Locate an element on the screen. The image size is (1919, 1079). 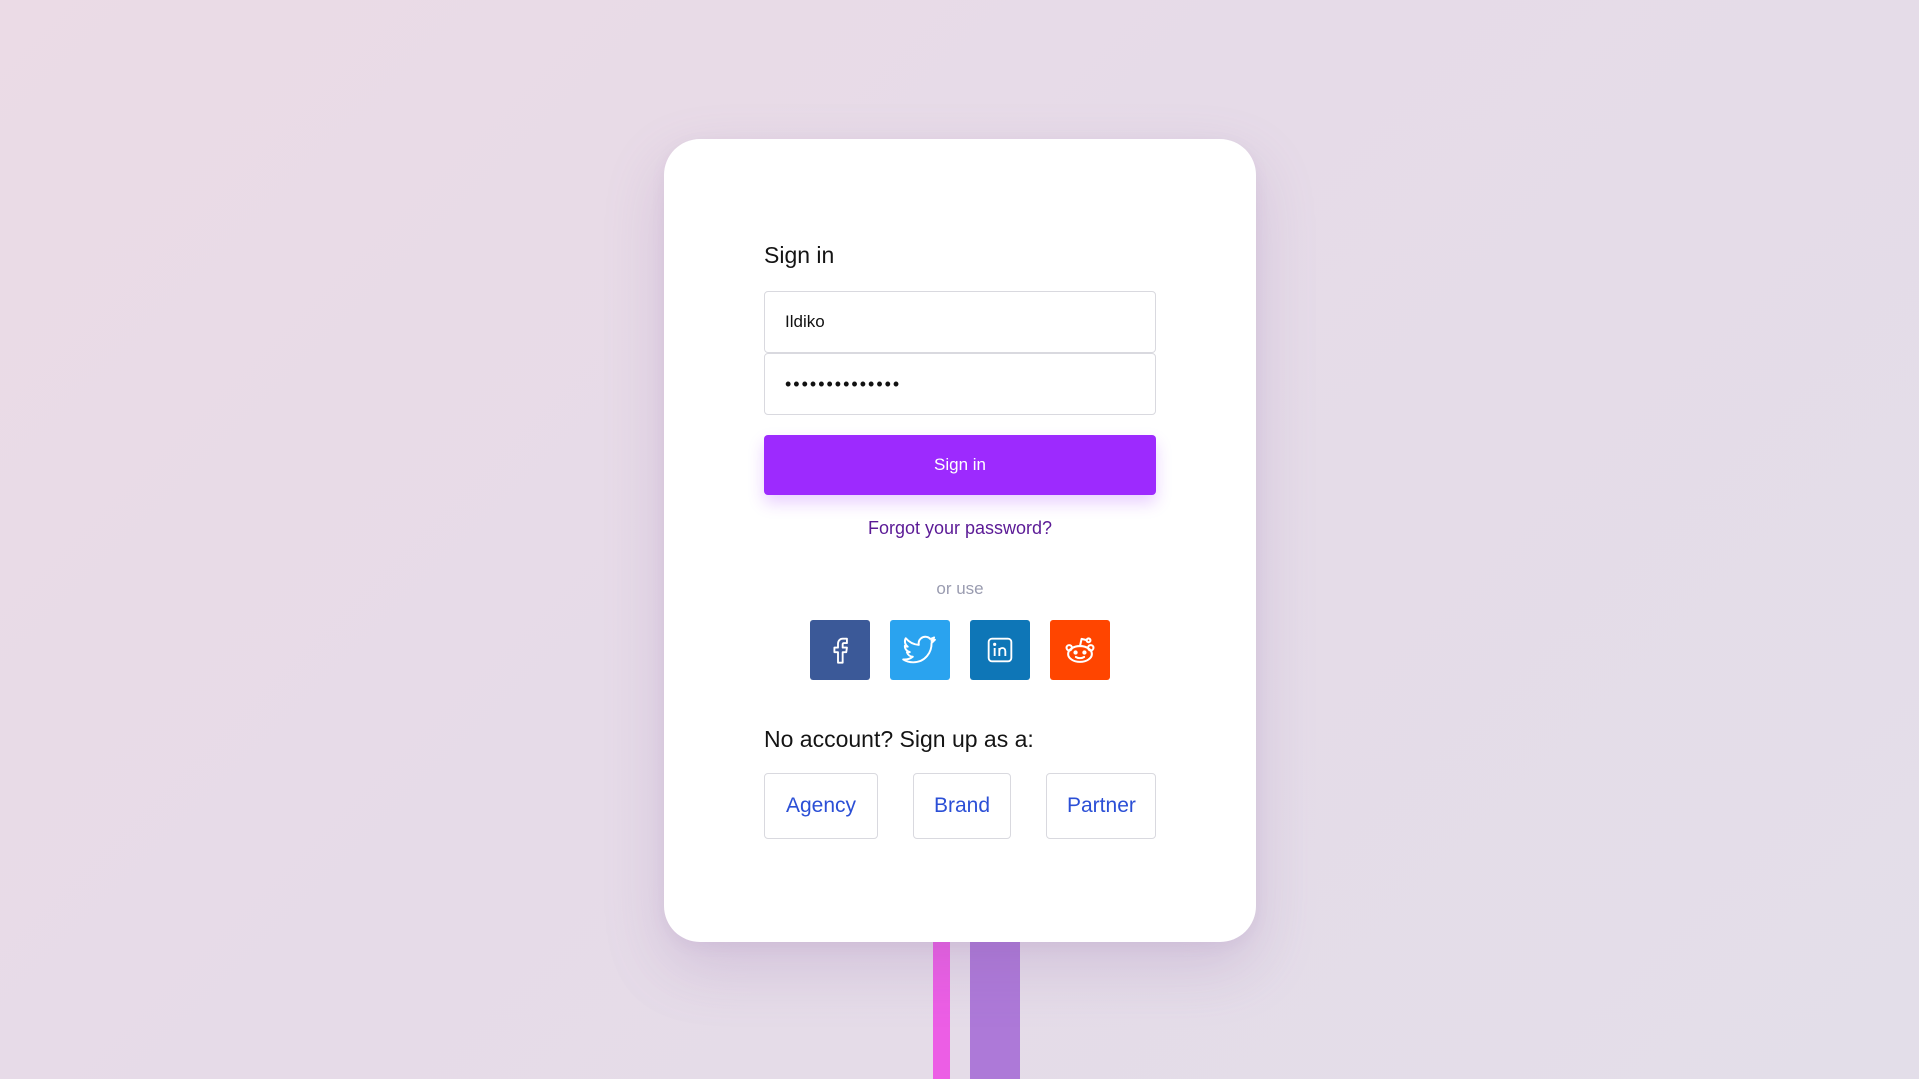
password-input is located at coordinates (960, 384).